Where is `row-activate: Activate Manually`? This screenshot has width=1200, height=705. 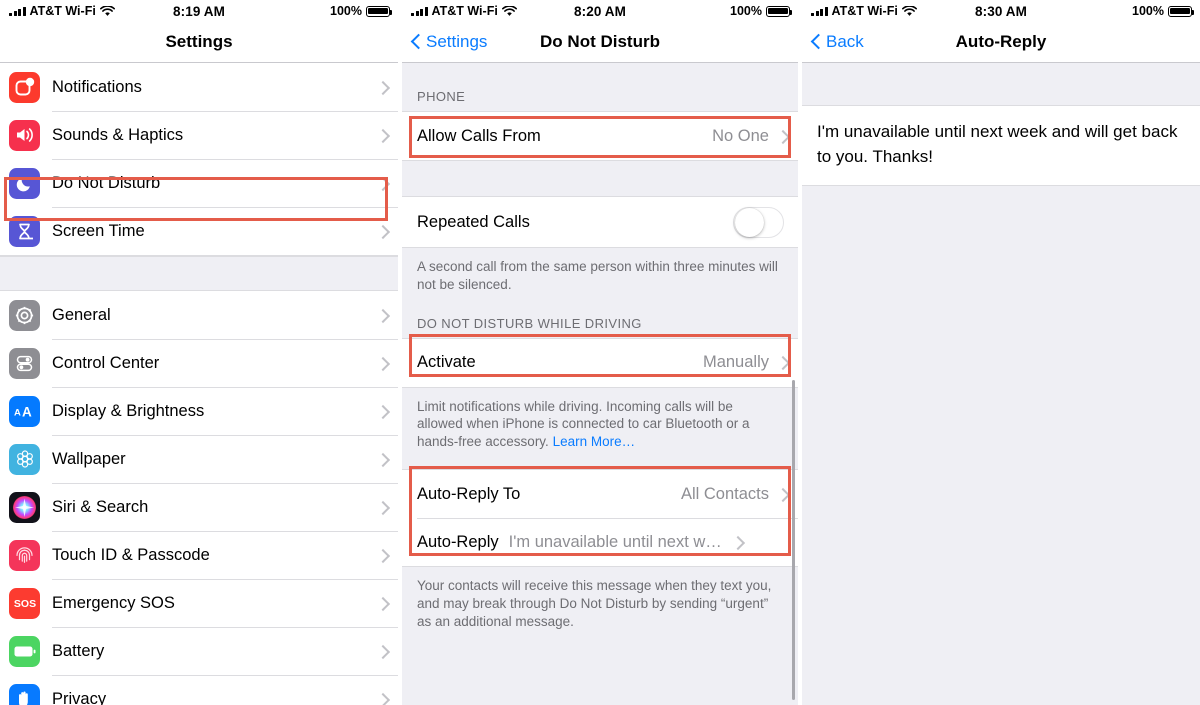
row-activate: Activate Manually is located at coordinates (600, 362).